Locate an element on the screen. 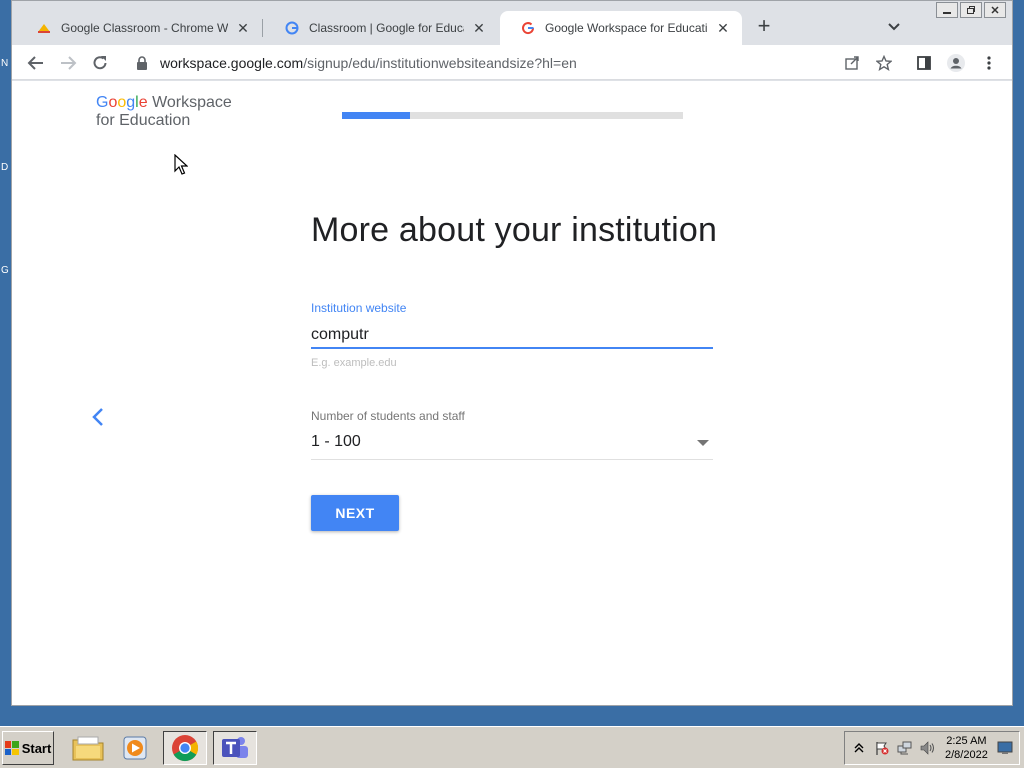  reload-icon is located at coordinates (100, 63).